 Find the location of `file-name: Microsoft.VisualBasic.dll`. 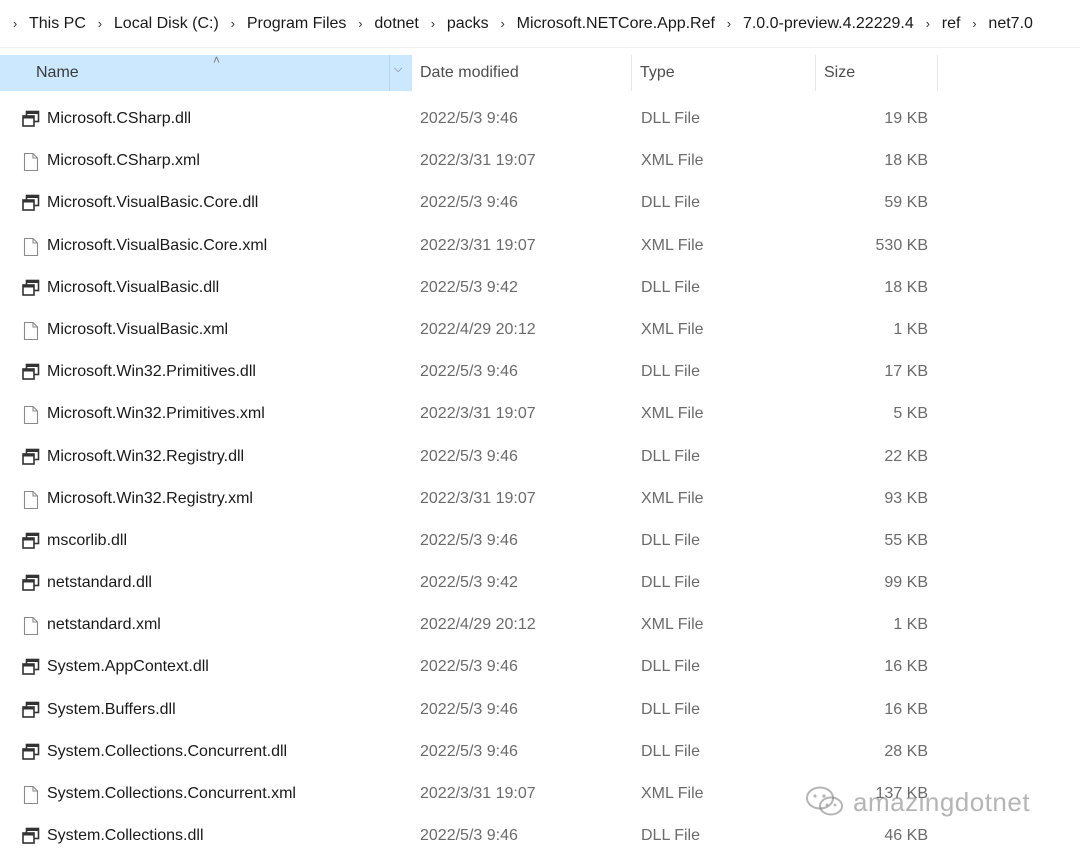

file-name: Microsoft.VisualBasic.dll is located at coordinates (133, 288).